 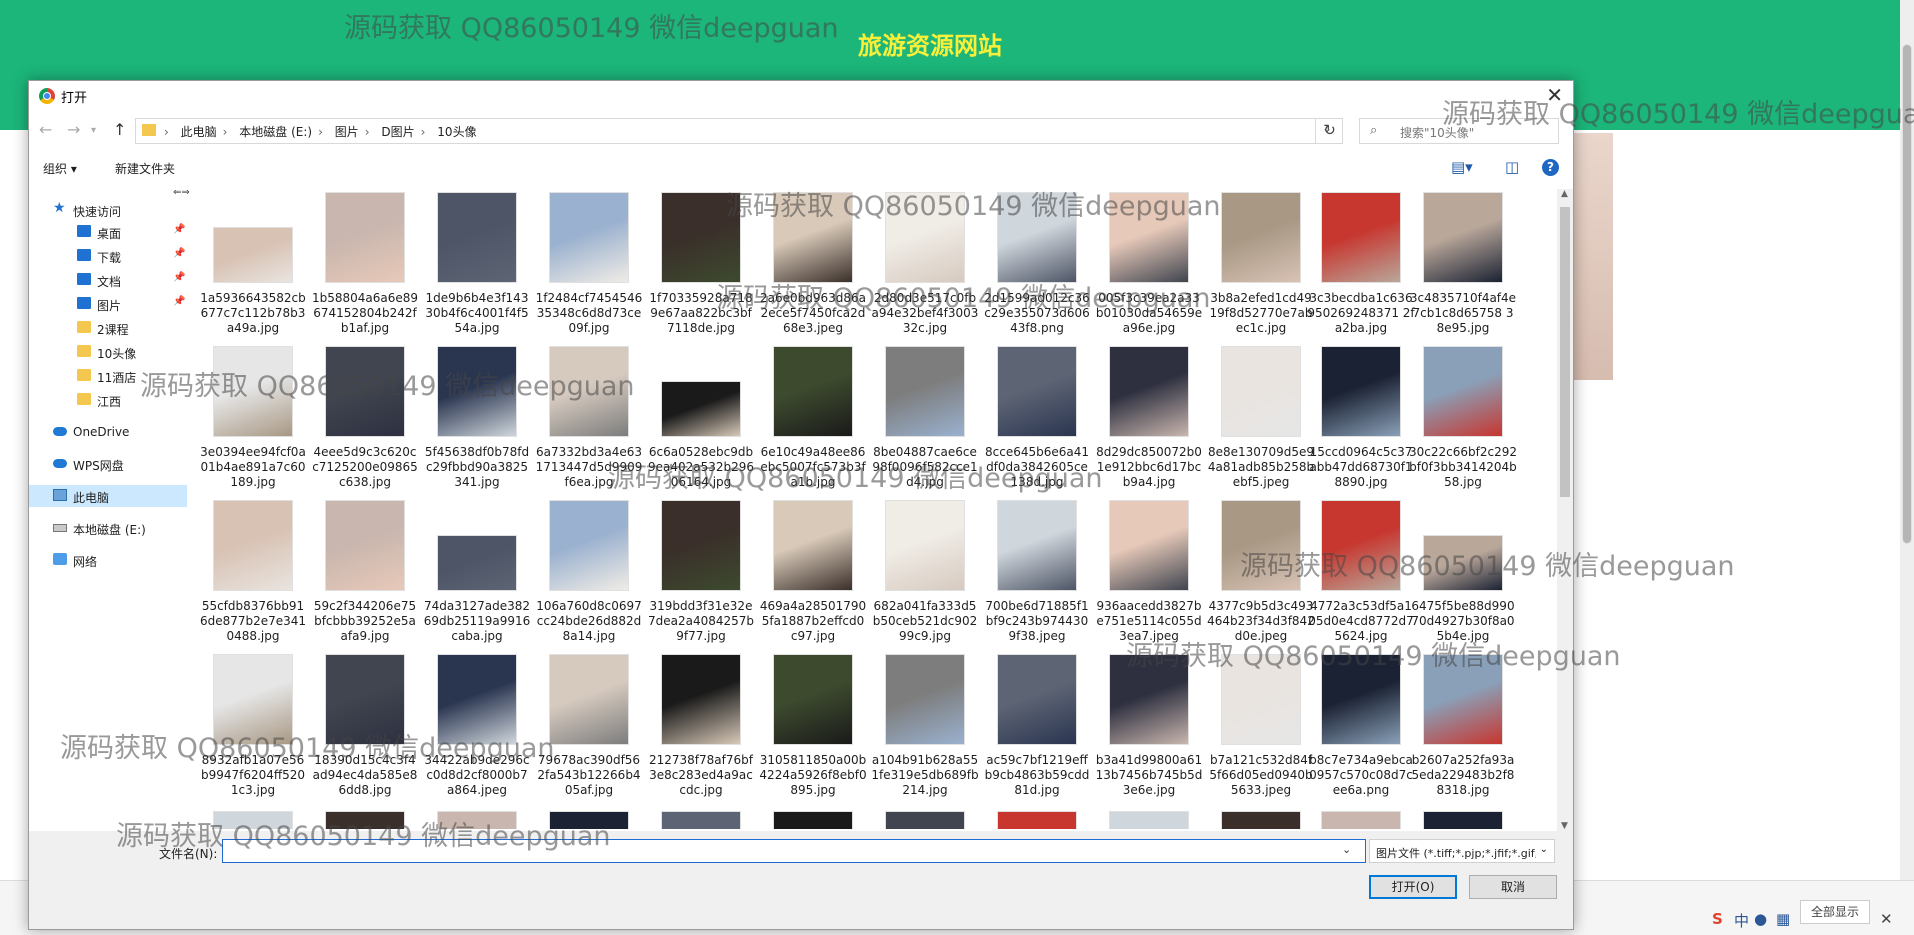 What do you see at coordinates (1565, 510) in the screenshot?
I see `file-list-scrollbar: ▲ ▼` at bounding box center [1565, 510].